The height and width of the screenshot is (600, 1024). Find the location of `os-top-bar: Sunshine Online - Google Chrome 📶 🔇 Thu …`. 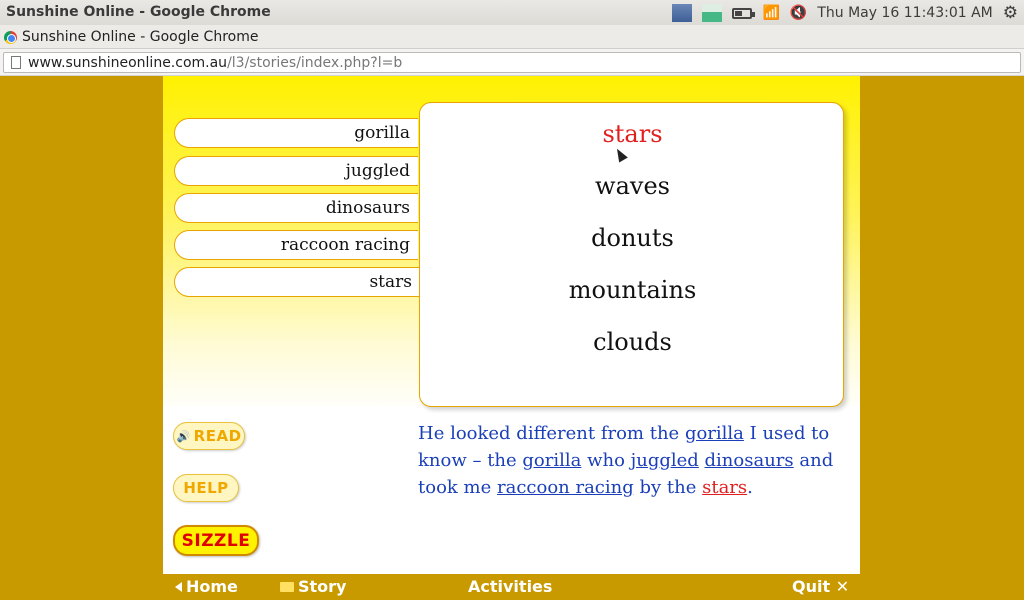

os-top-bar: Sunshine Online - Google Chrome 📶 🔇 Thu … is located at coordinates (512, 12).